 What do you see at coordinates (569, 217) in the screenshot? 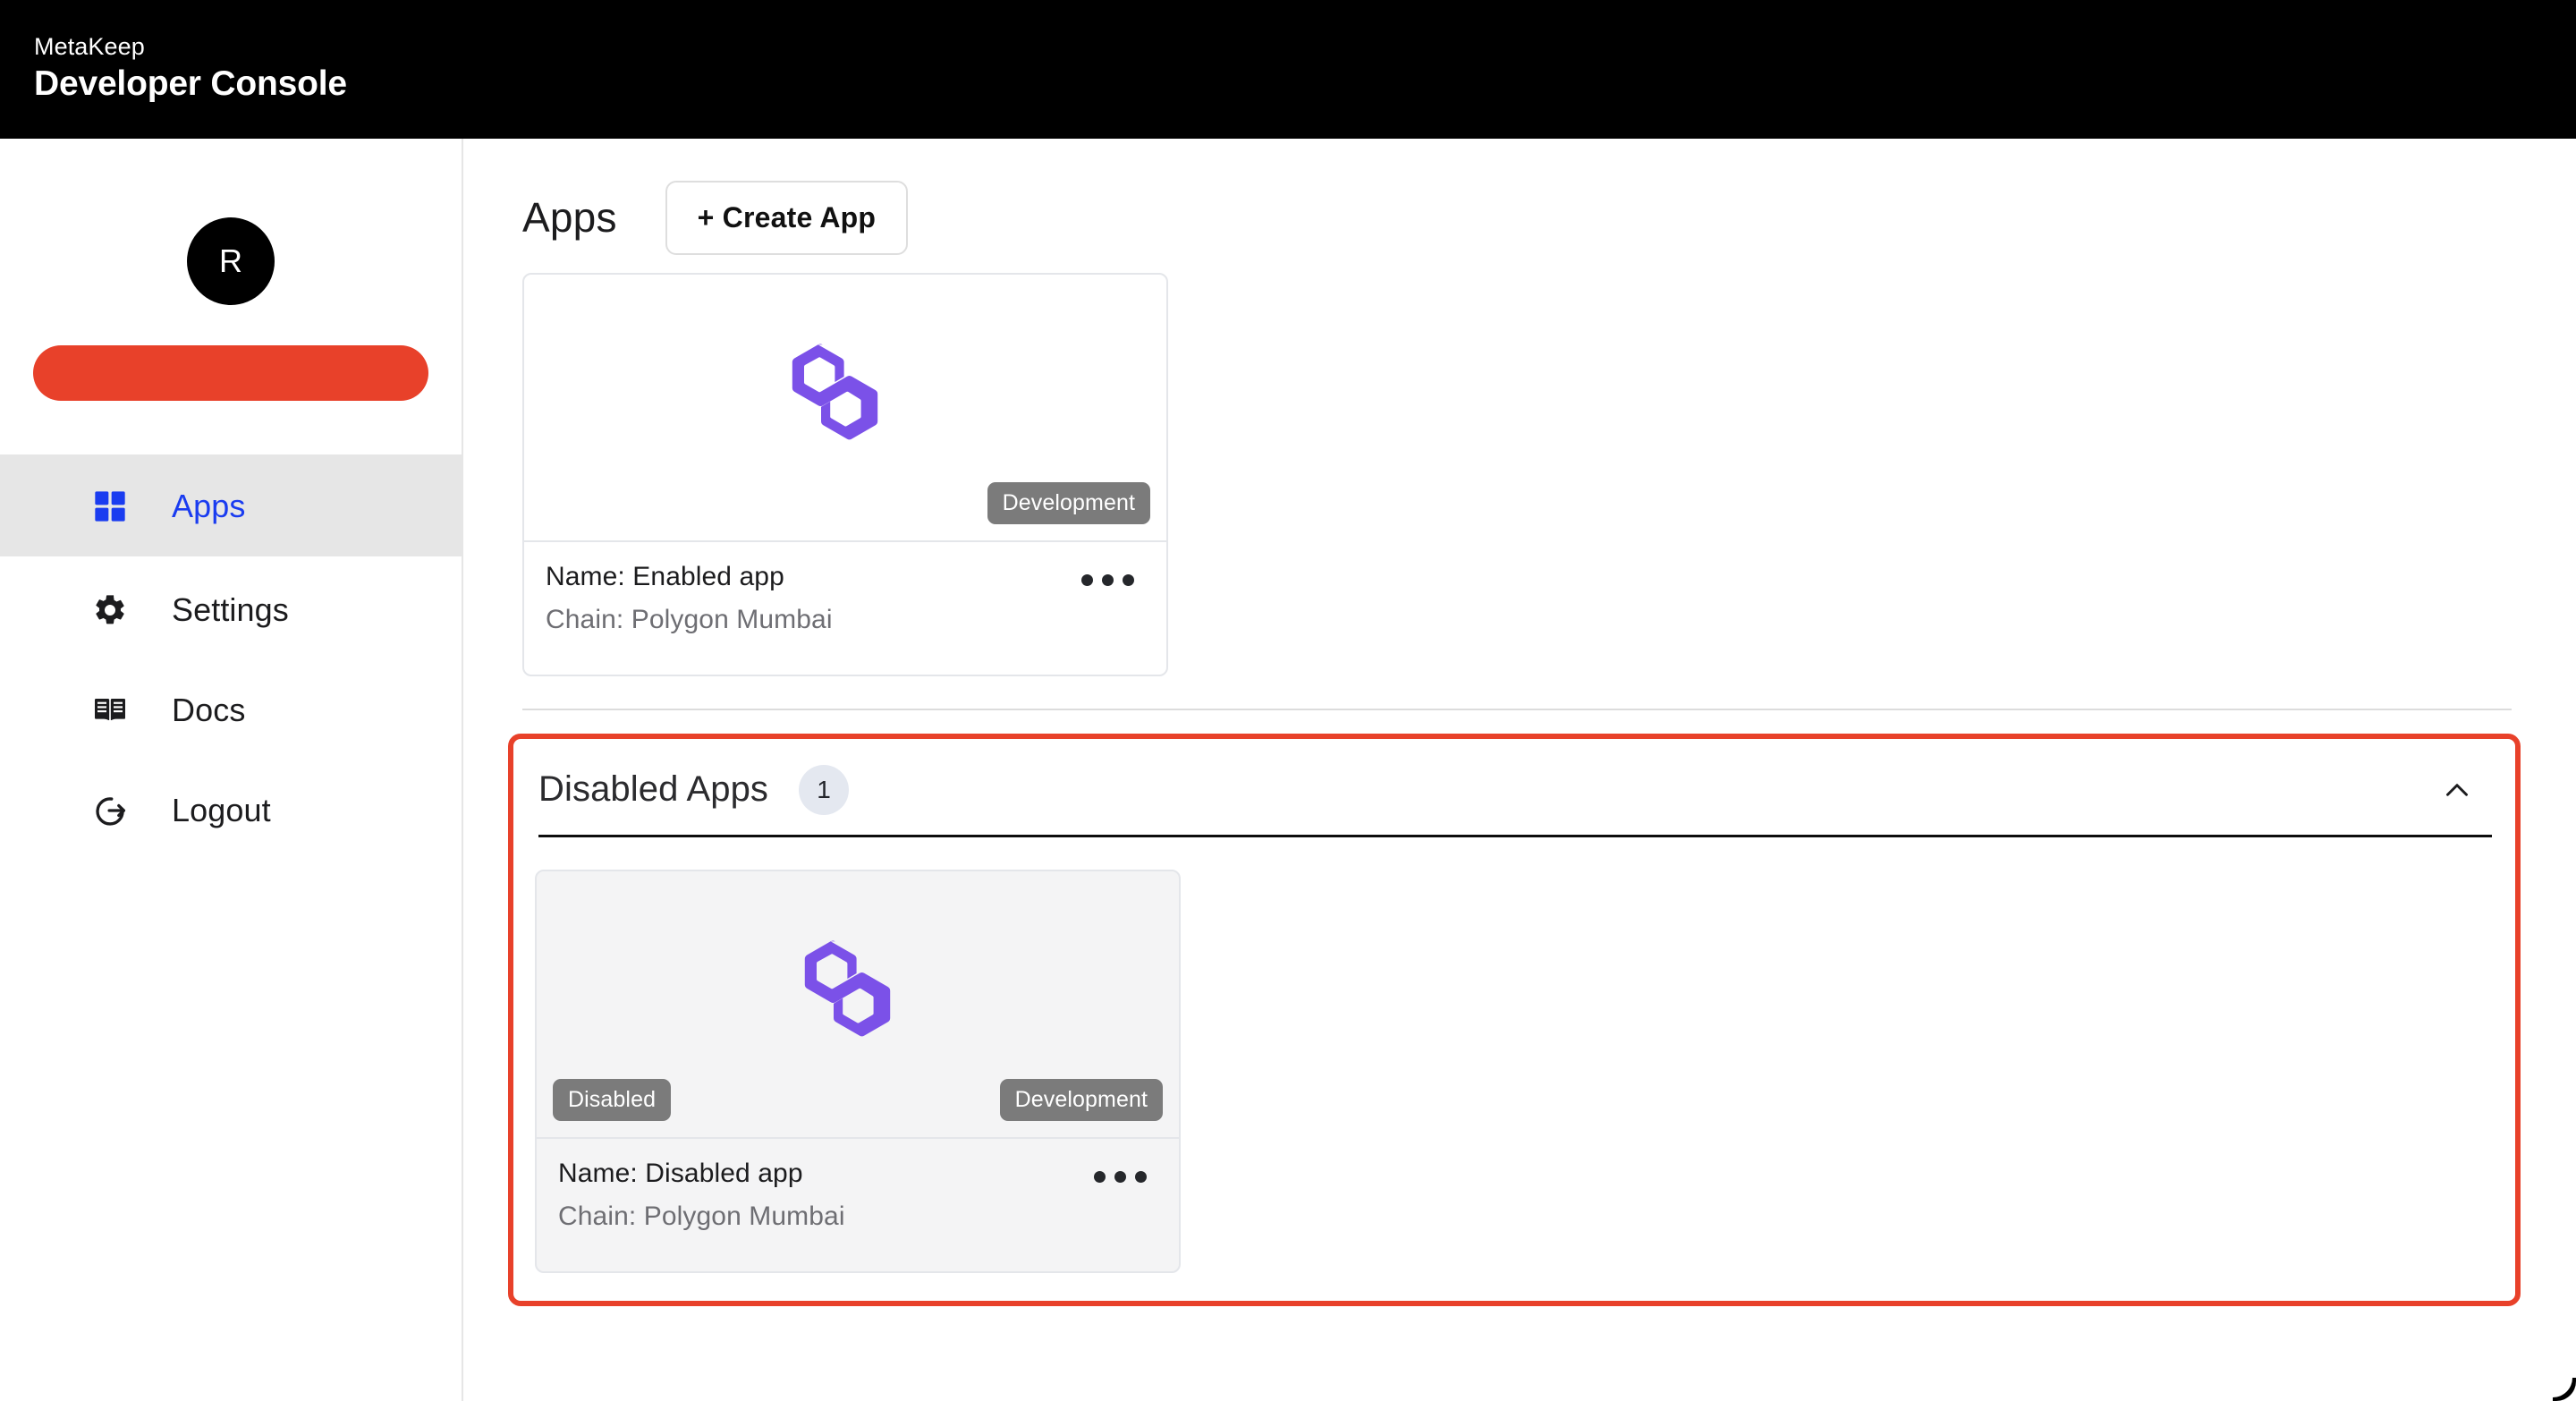
I see `page-title: Apps` at bounding box center [569, 217].